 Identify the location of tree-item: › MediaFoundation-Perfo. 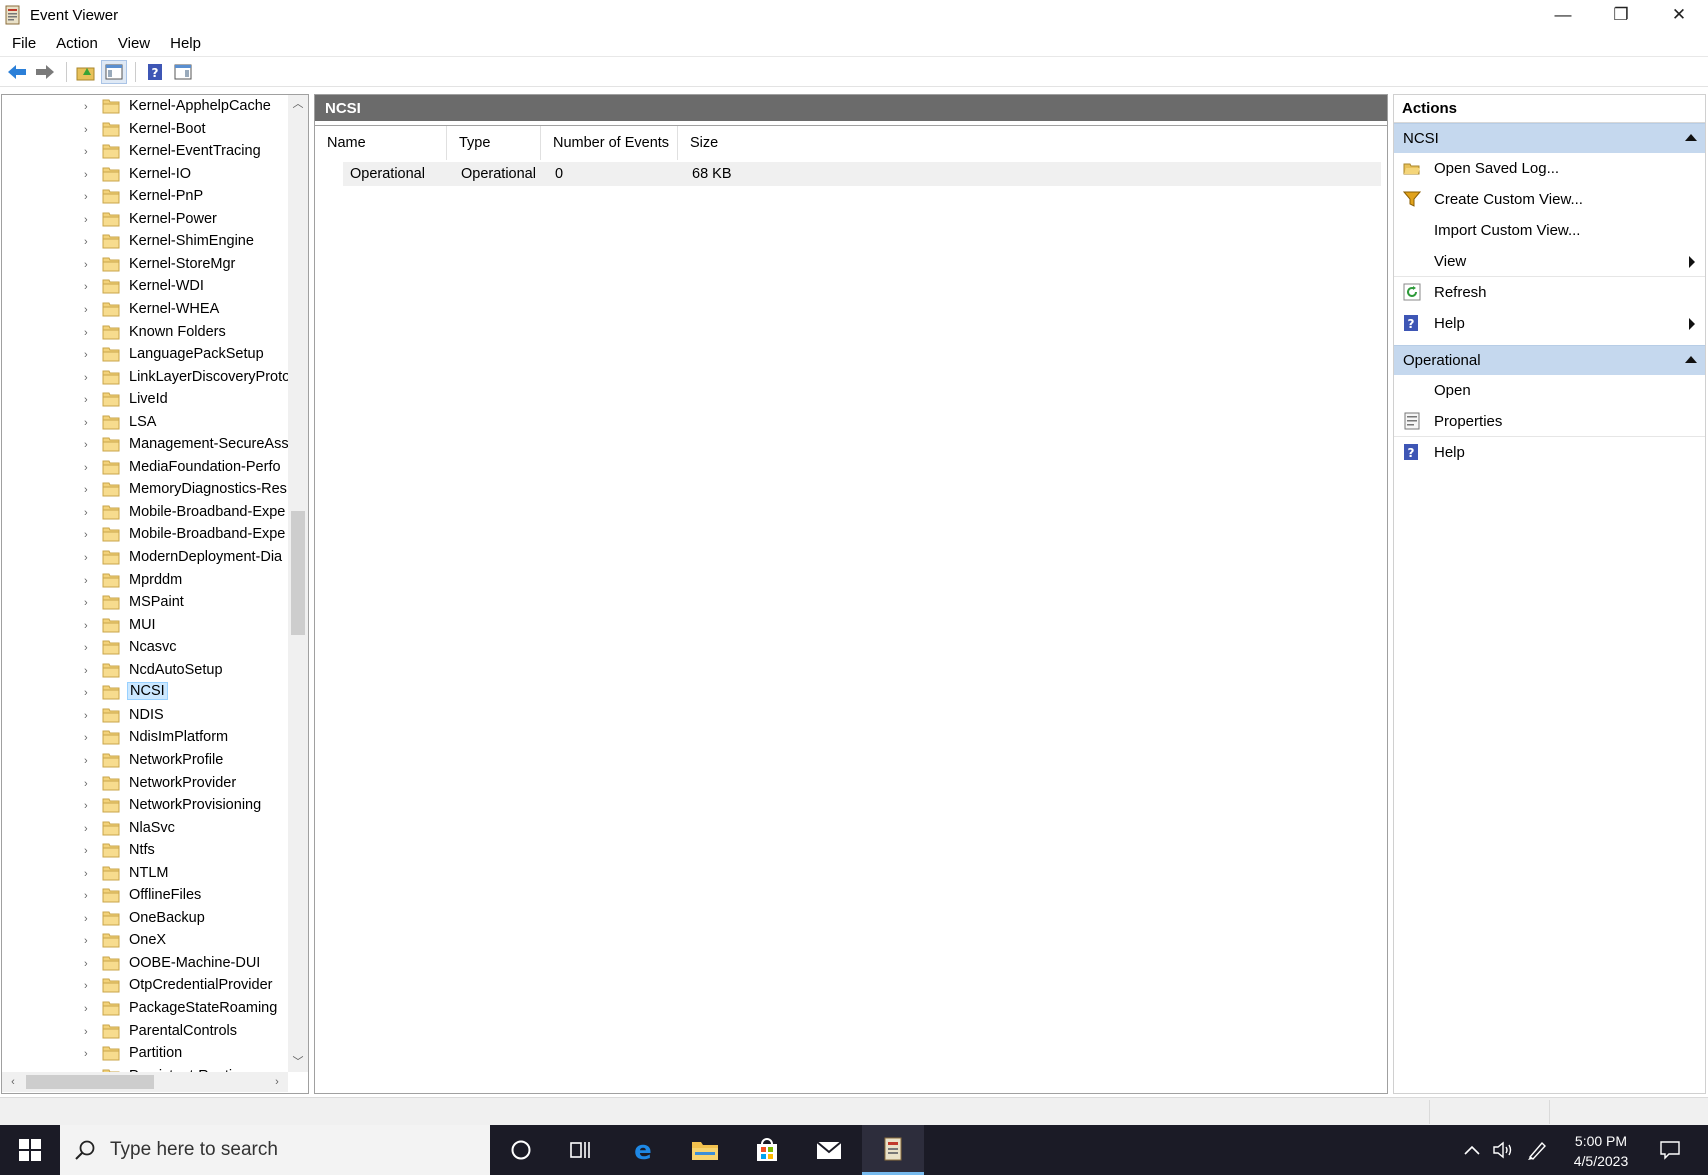
(145, 468).